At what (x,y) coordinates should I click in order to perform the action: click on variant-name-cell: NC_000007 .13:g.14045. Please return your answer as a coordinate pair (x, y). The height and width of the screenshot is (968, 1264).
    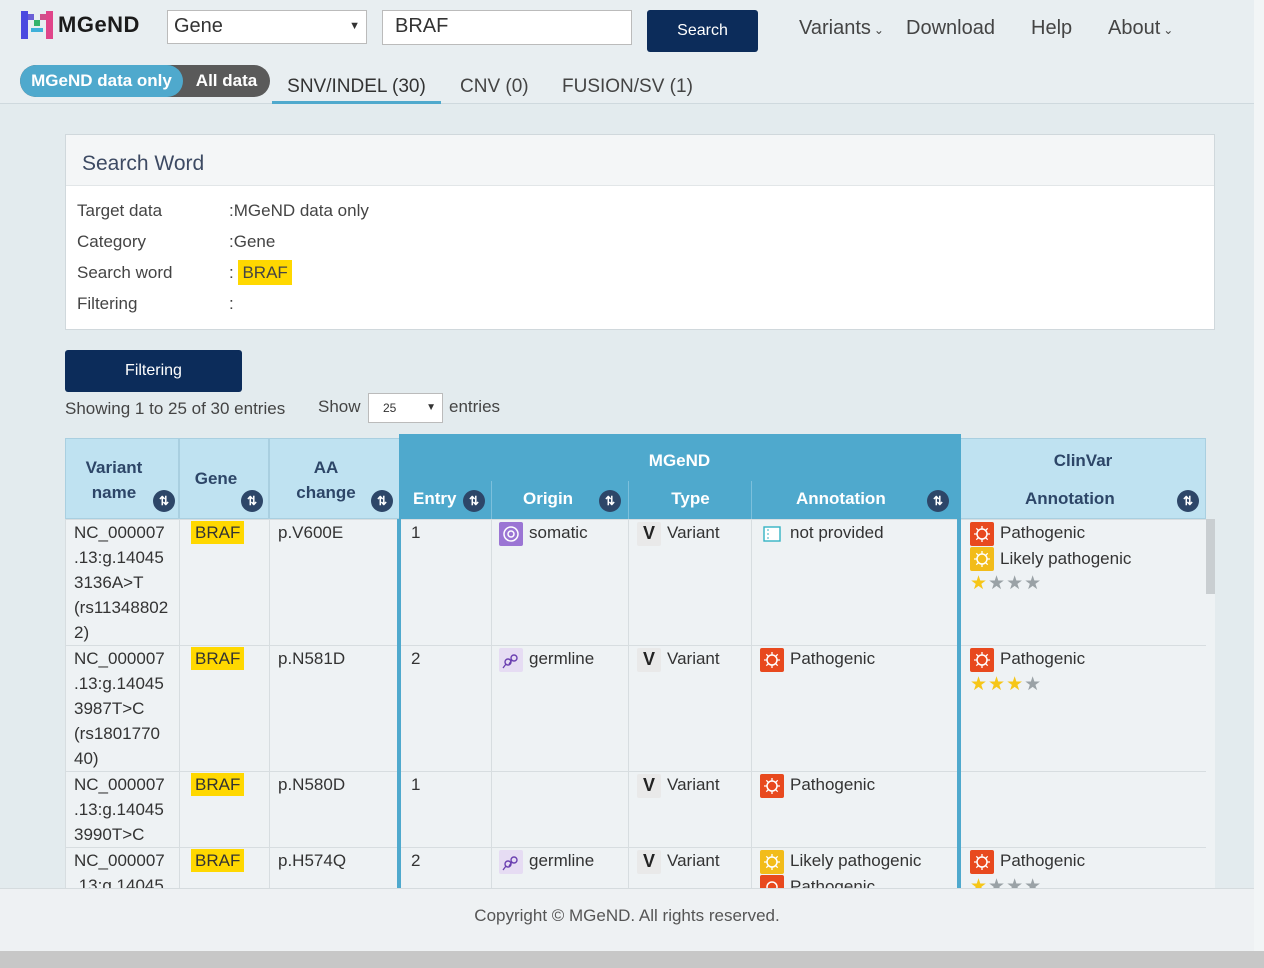
    Looking at the image, I should click on (126, 868).